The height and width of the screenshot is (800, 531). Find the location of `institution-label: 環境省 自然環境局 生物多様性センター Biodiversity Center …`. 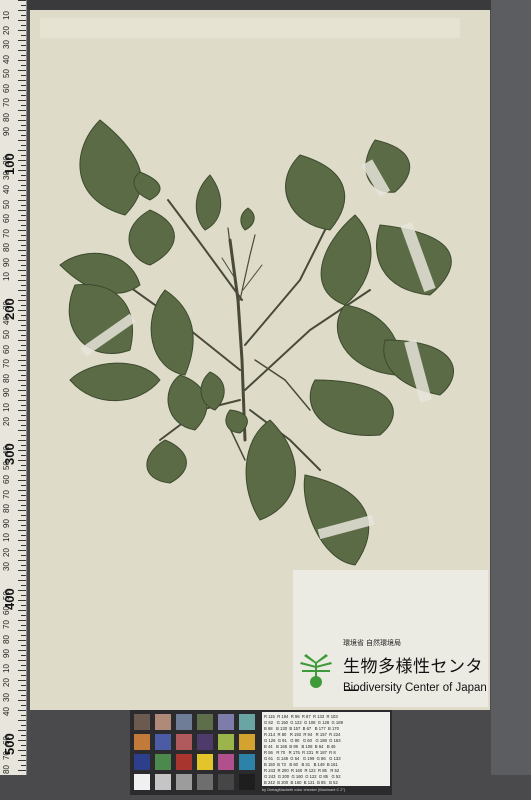

institution-label: 環境省 自然環境局 生物多様性センター Biodiversity Center … is located at coordinates (390, 638).